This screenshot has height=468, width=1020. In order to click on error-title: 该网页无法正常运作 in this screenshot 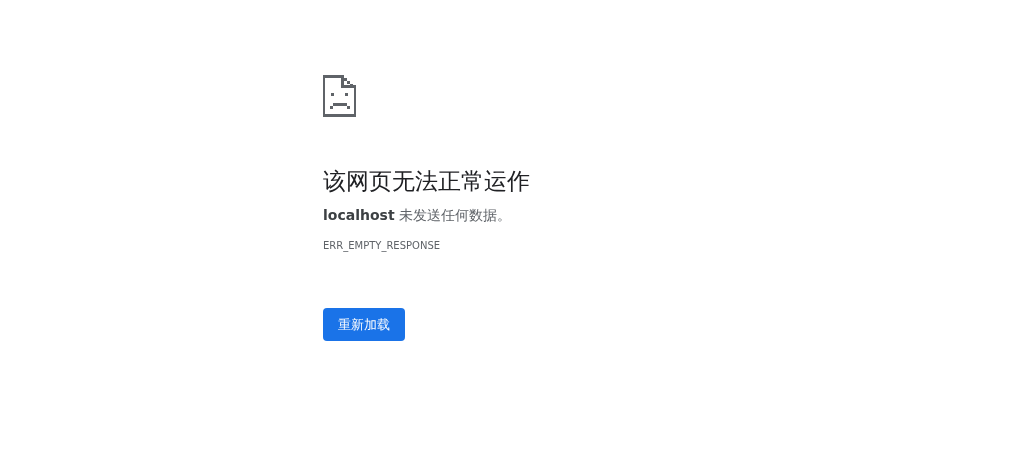, I will do `click(426, 181)`.